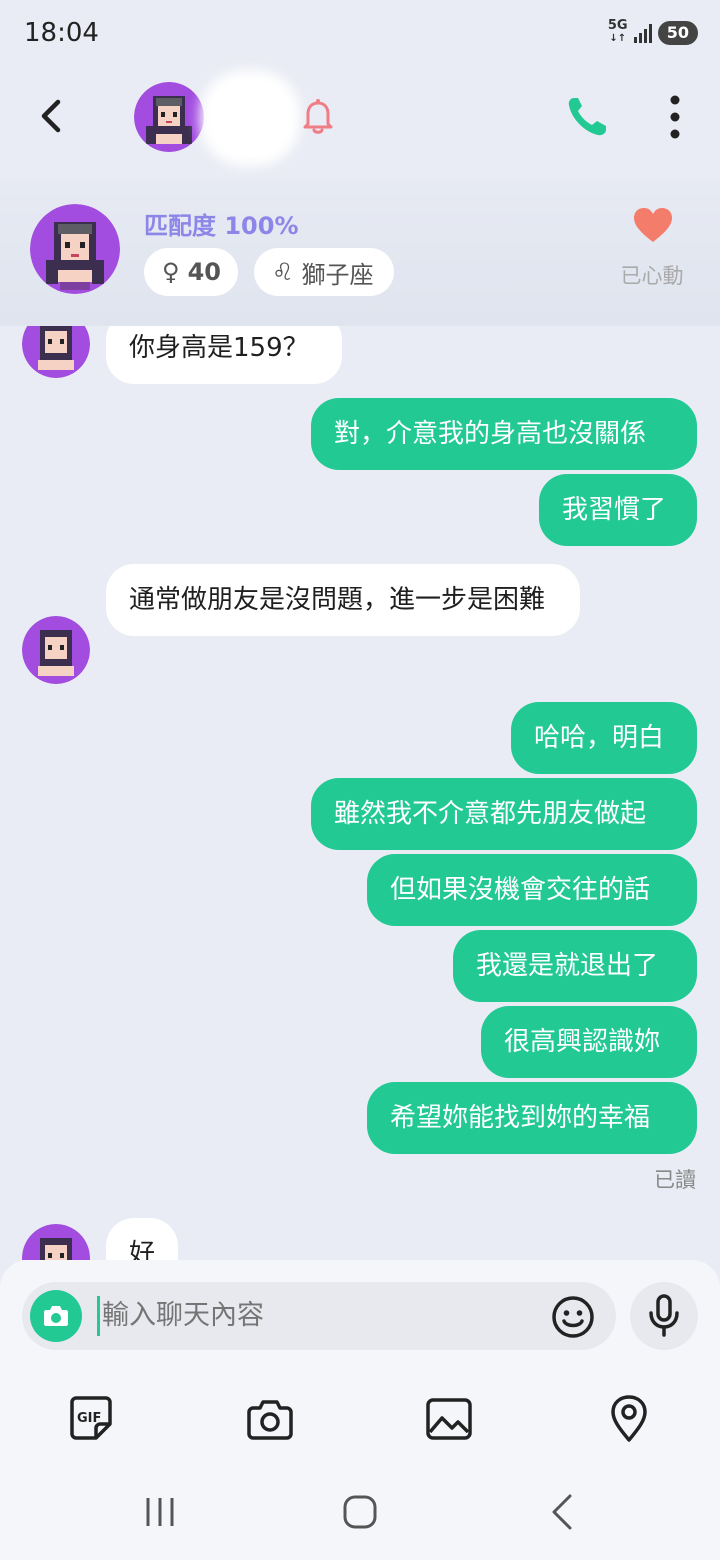 Image resolution: width=720 pixels, height=1560 pixels. I want to click on network-label: 5G, so click(617, 25).